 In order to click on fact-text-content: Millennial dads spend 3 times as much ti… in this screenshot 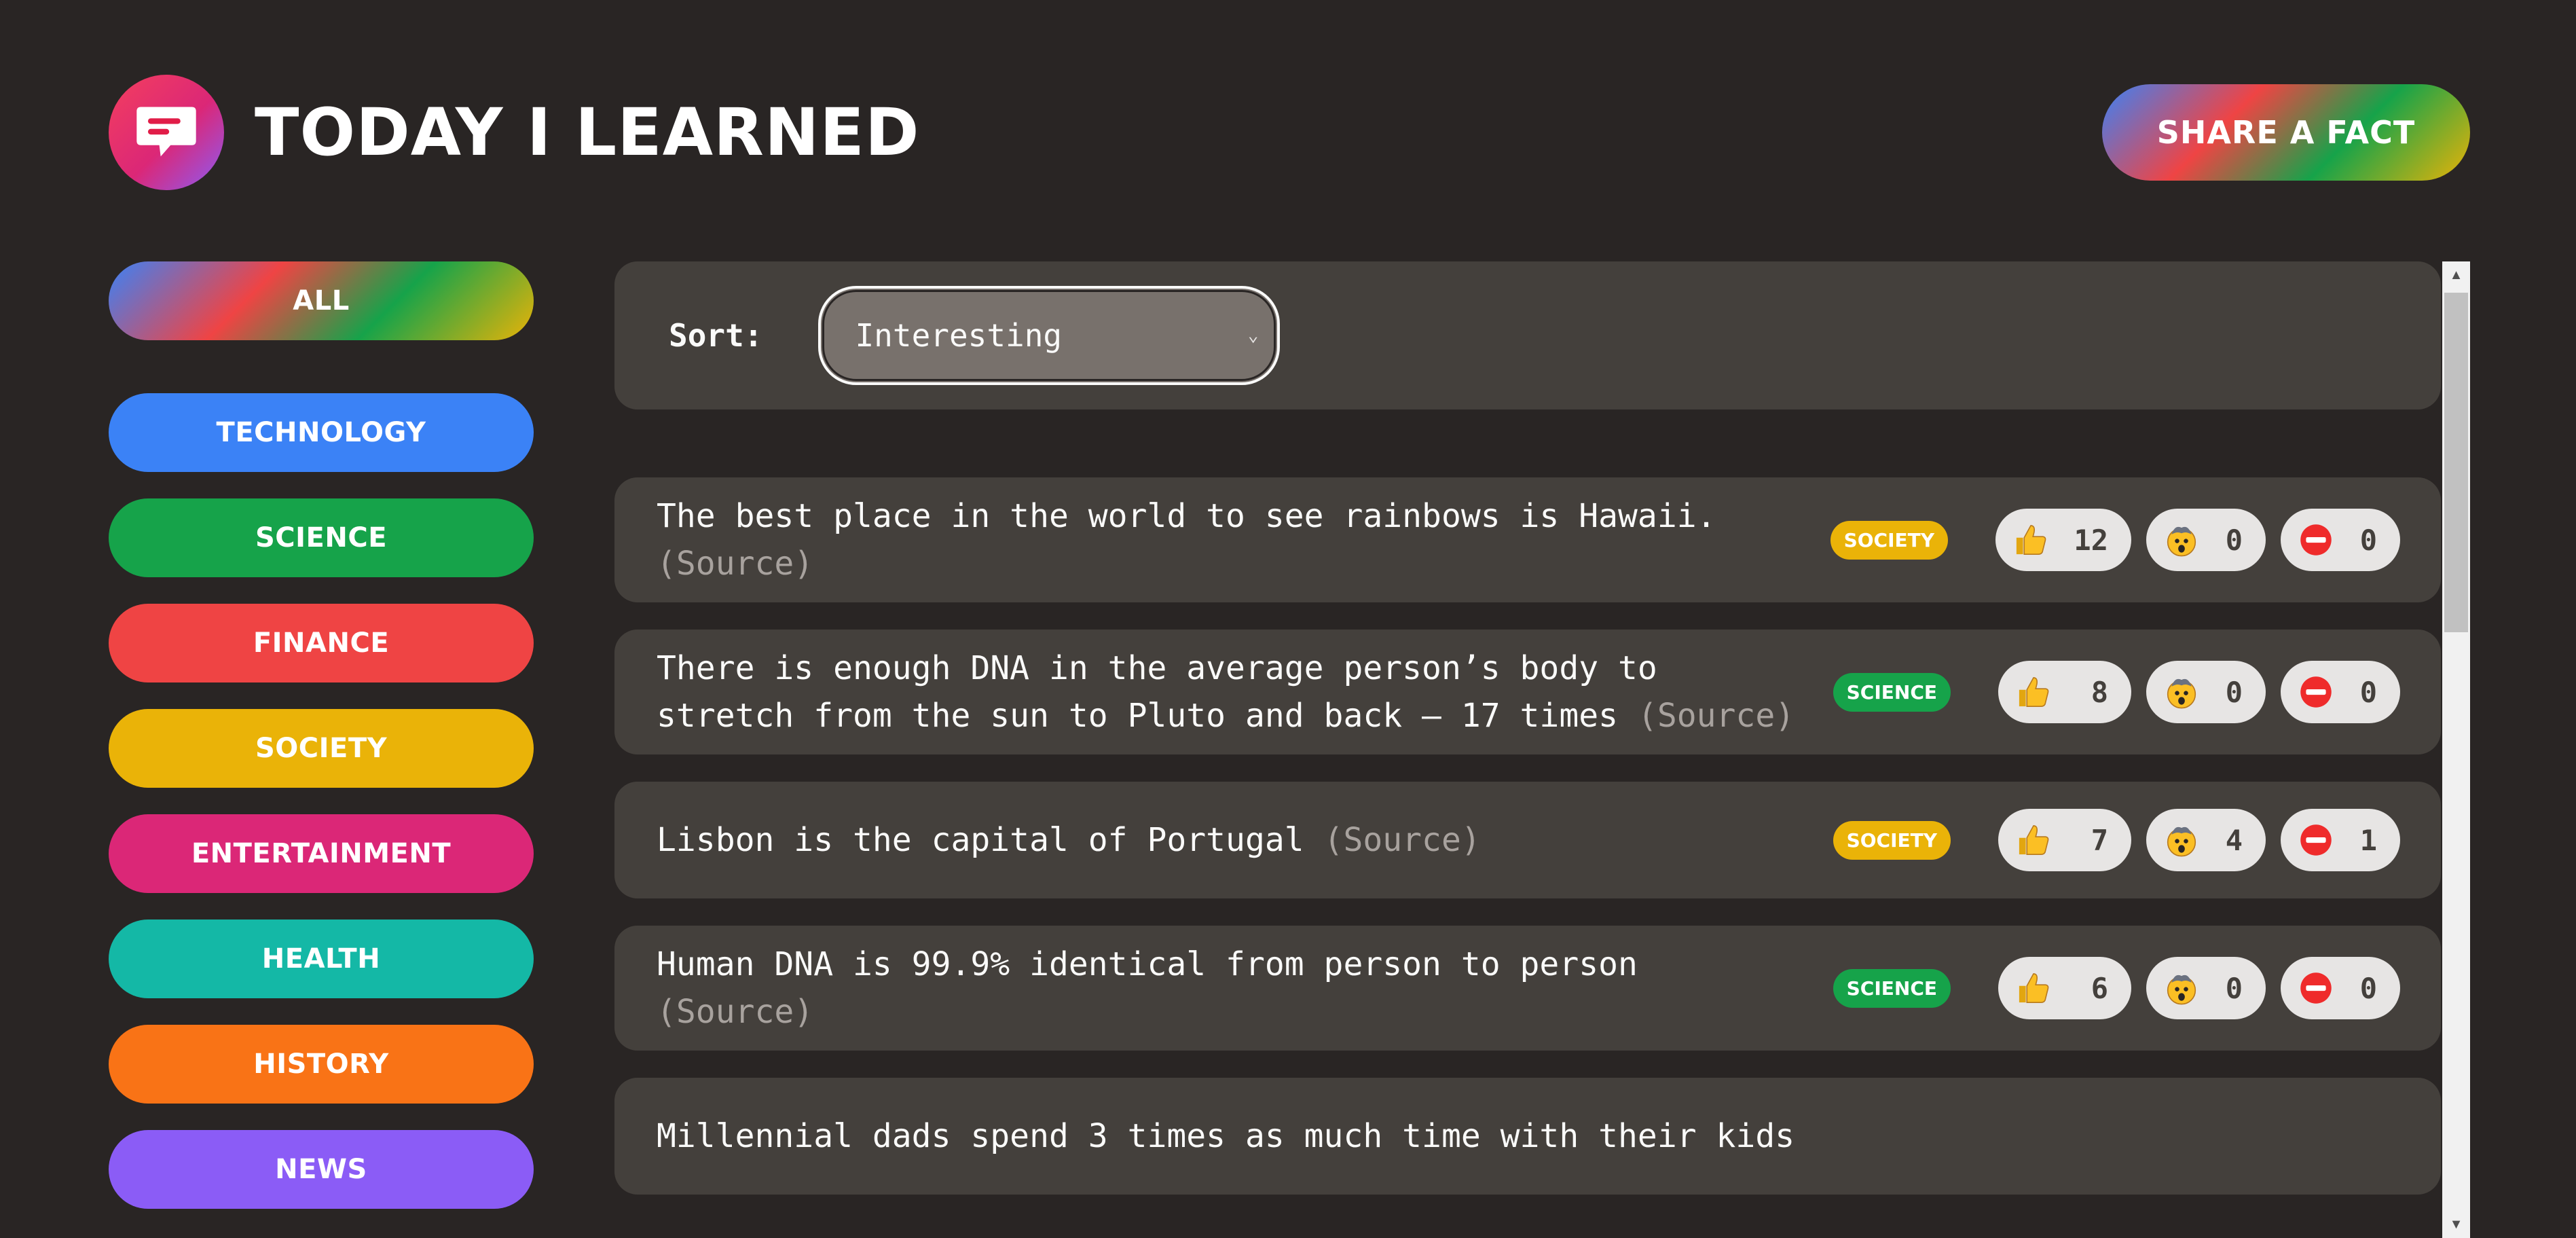, I will do `click(1226, 1136)`.